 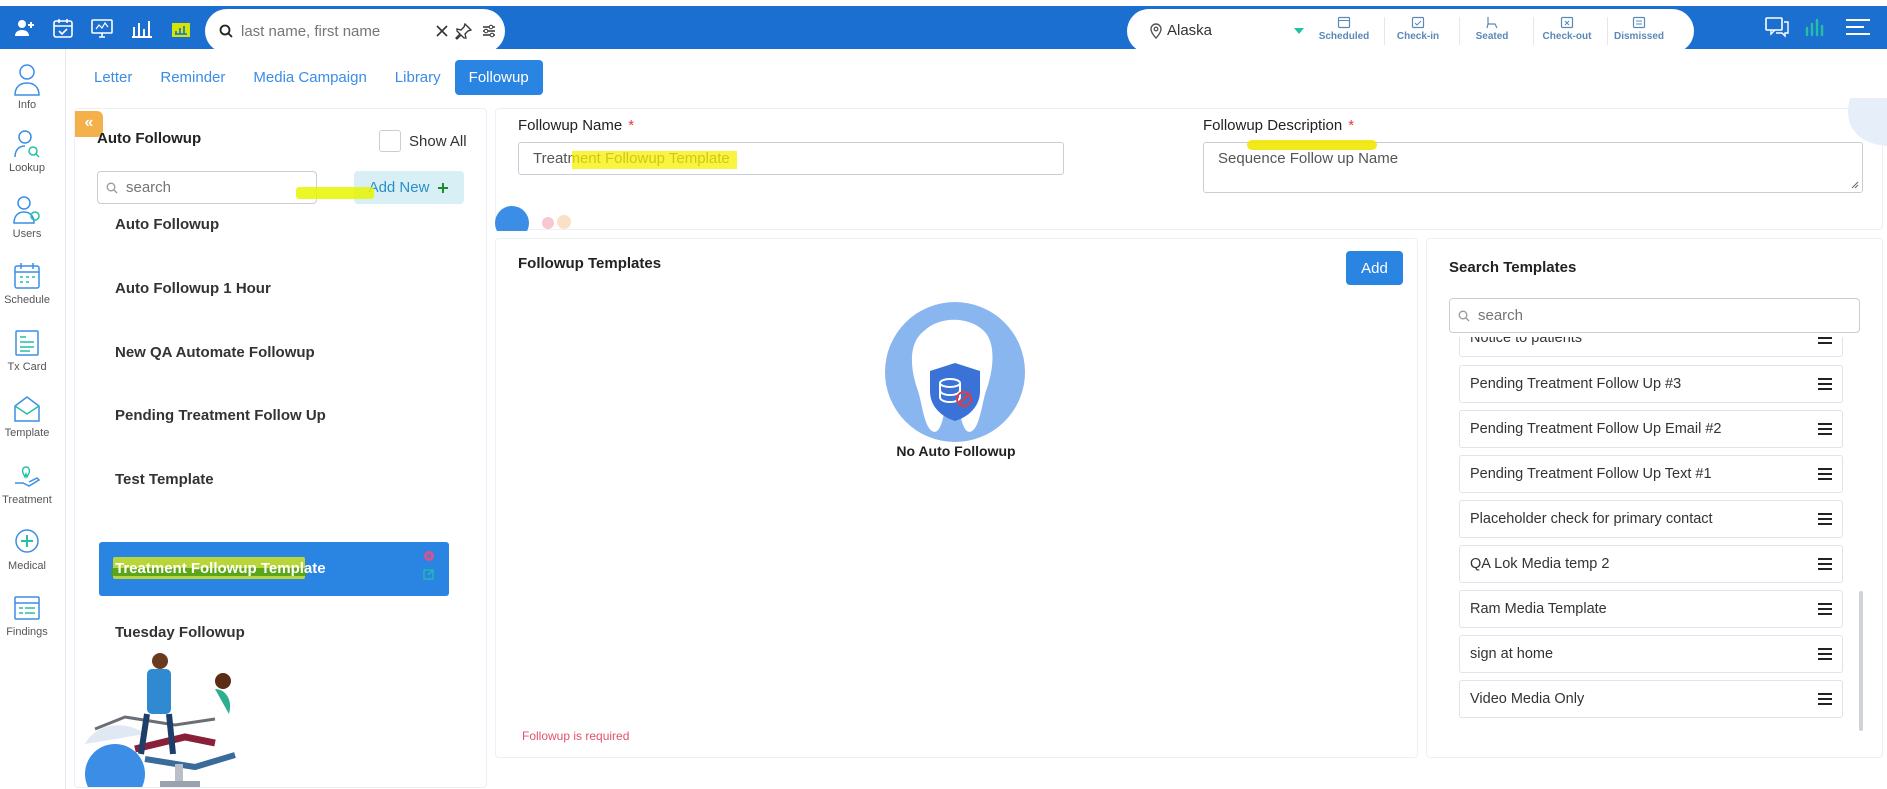 I want to click on section-title: Followup Templates, so click(x=590, y=263).